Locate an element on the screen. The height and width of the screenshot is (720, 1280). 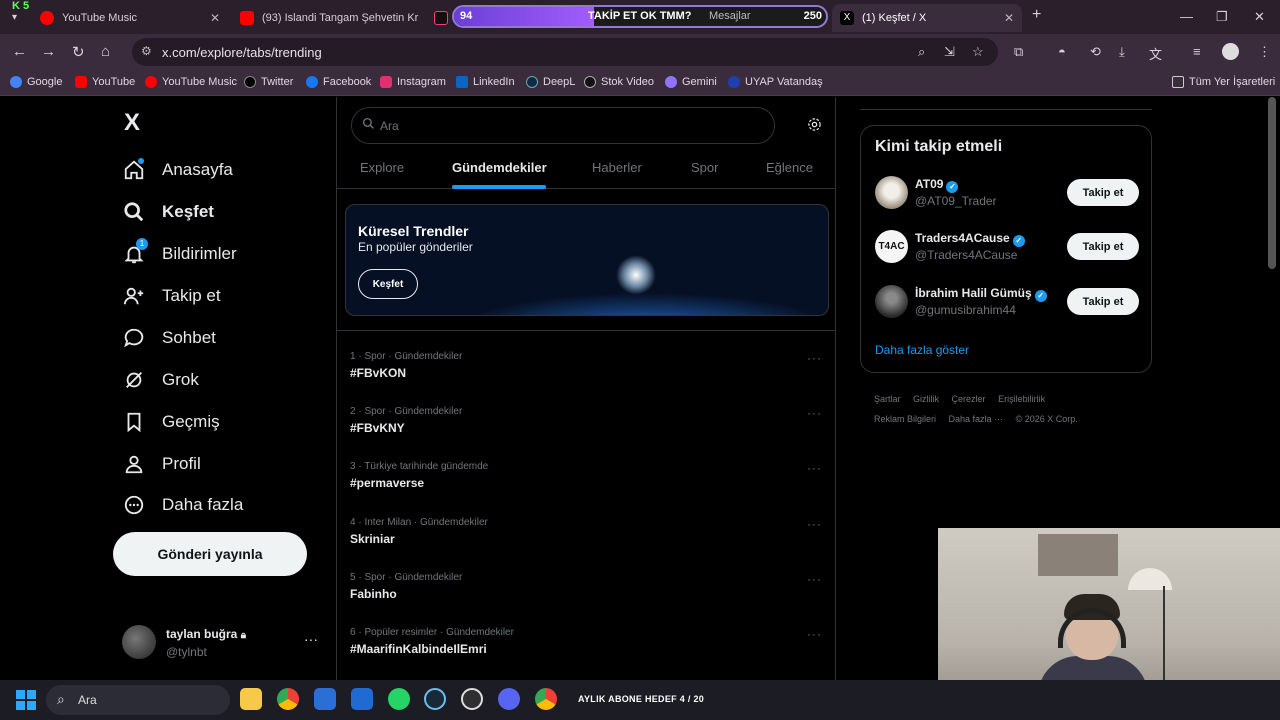
bookmark-facebook: Facebook is located at coordinates (338, 82).